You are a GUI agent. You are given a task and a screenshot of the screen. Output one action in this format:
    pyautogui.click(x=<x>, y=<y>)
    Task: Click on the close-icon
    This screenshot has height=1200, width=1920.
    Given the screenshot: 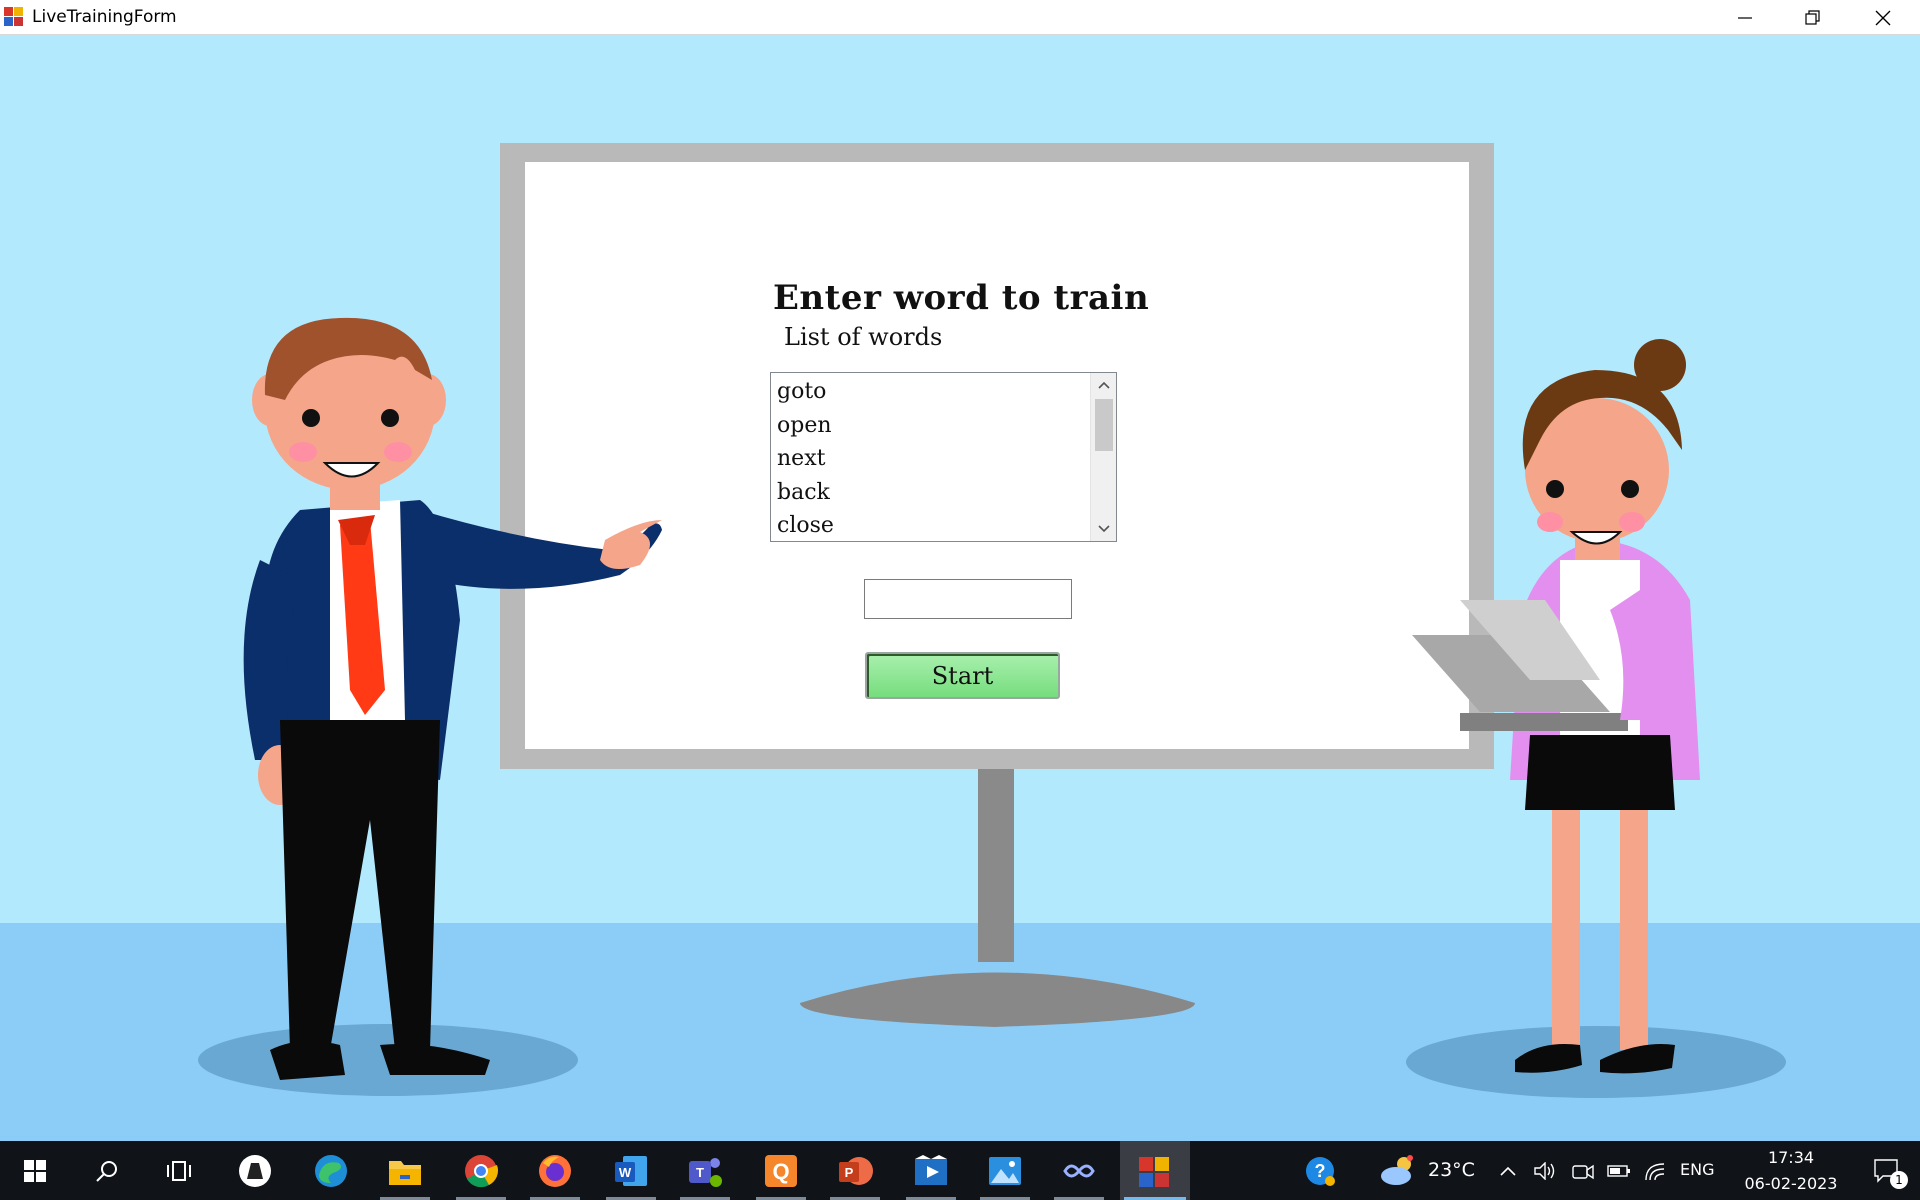 What is the action you would take?
    pyautogui.click(x=1883, y=17)
    